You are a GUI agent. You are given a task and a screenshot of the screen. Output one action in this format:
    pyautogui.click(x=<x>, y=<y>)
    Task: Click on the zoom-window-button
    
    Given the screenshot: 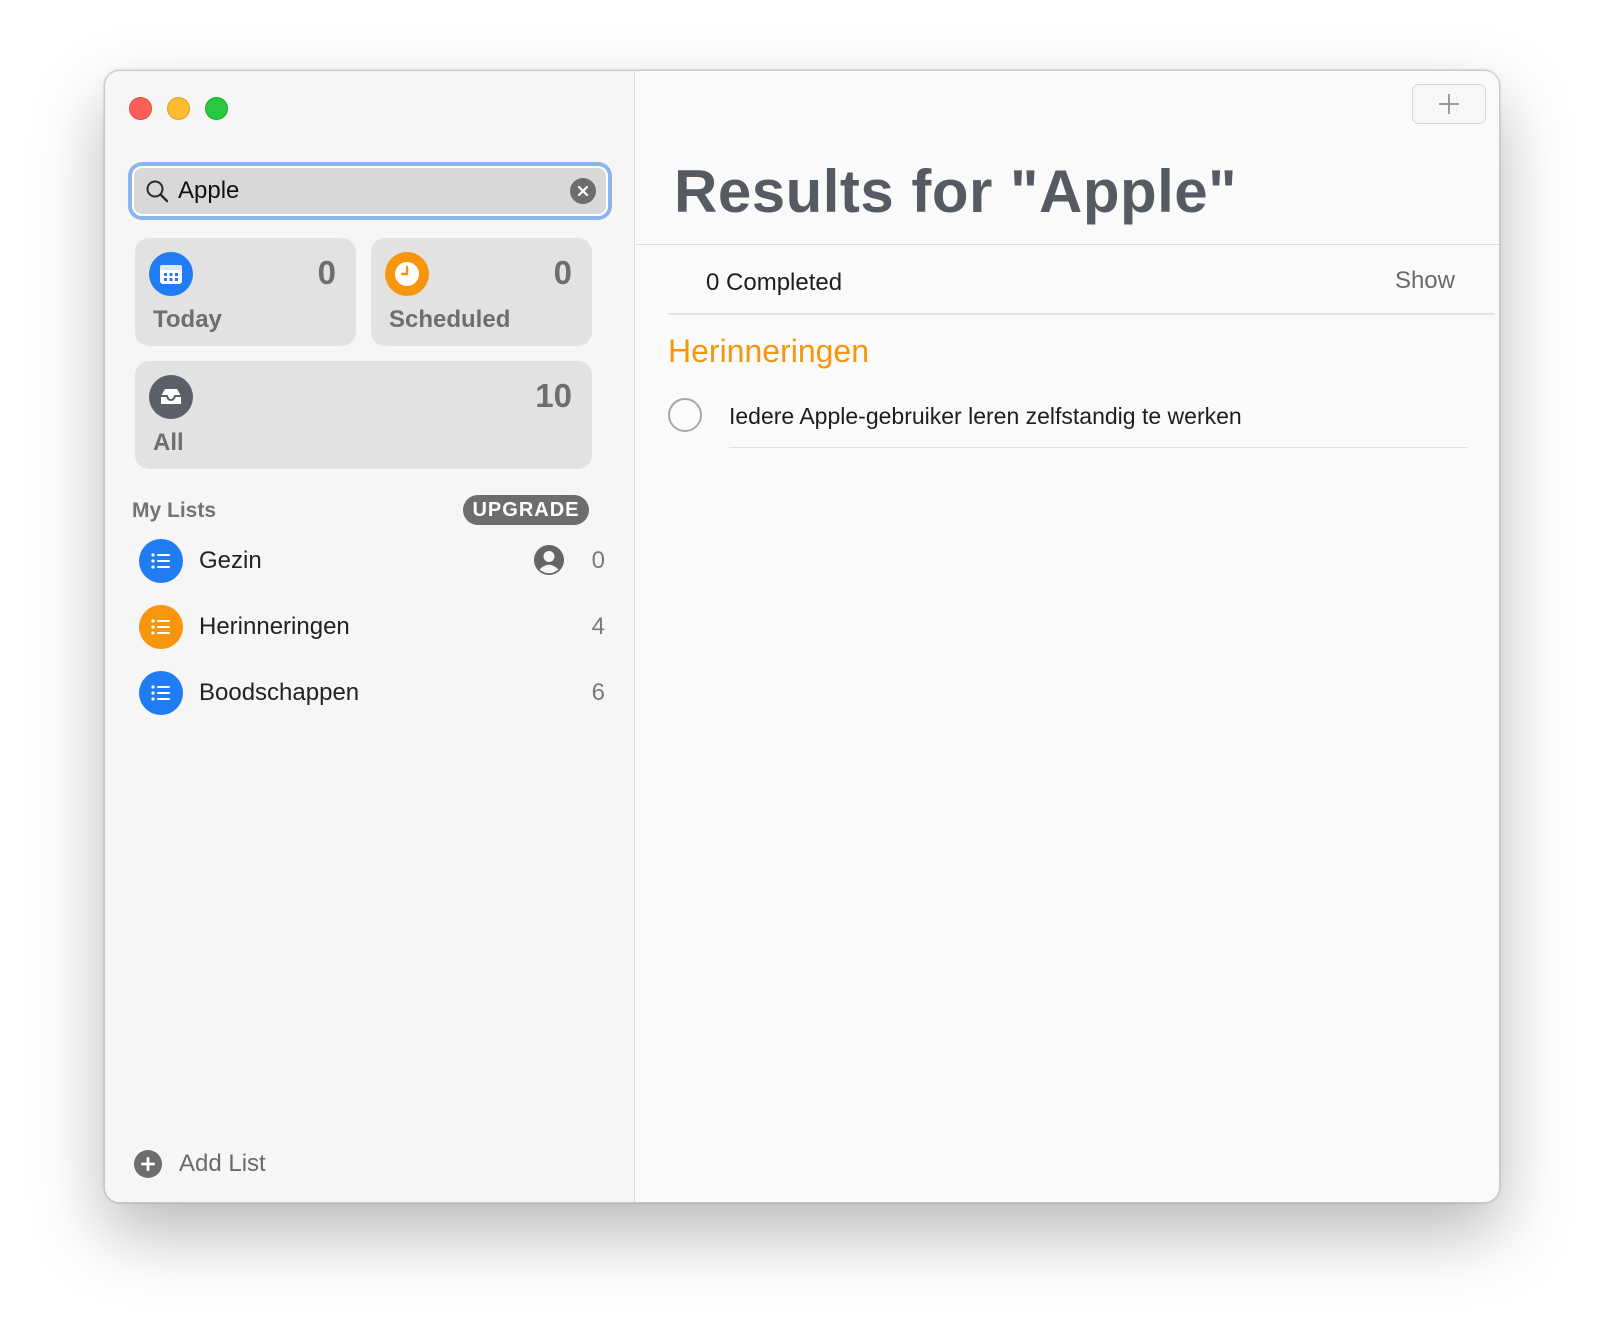 What is the action you would take?
    pyautogui.click(x=216, y=108)
    